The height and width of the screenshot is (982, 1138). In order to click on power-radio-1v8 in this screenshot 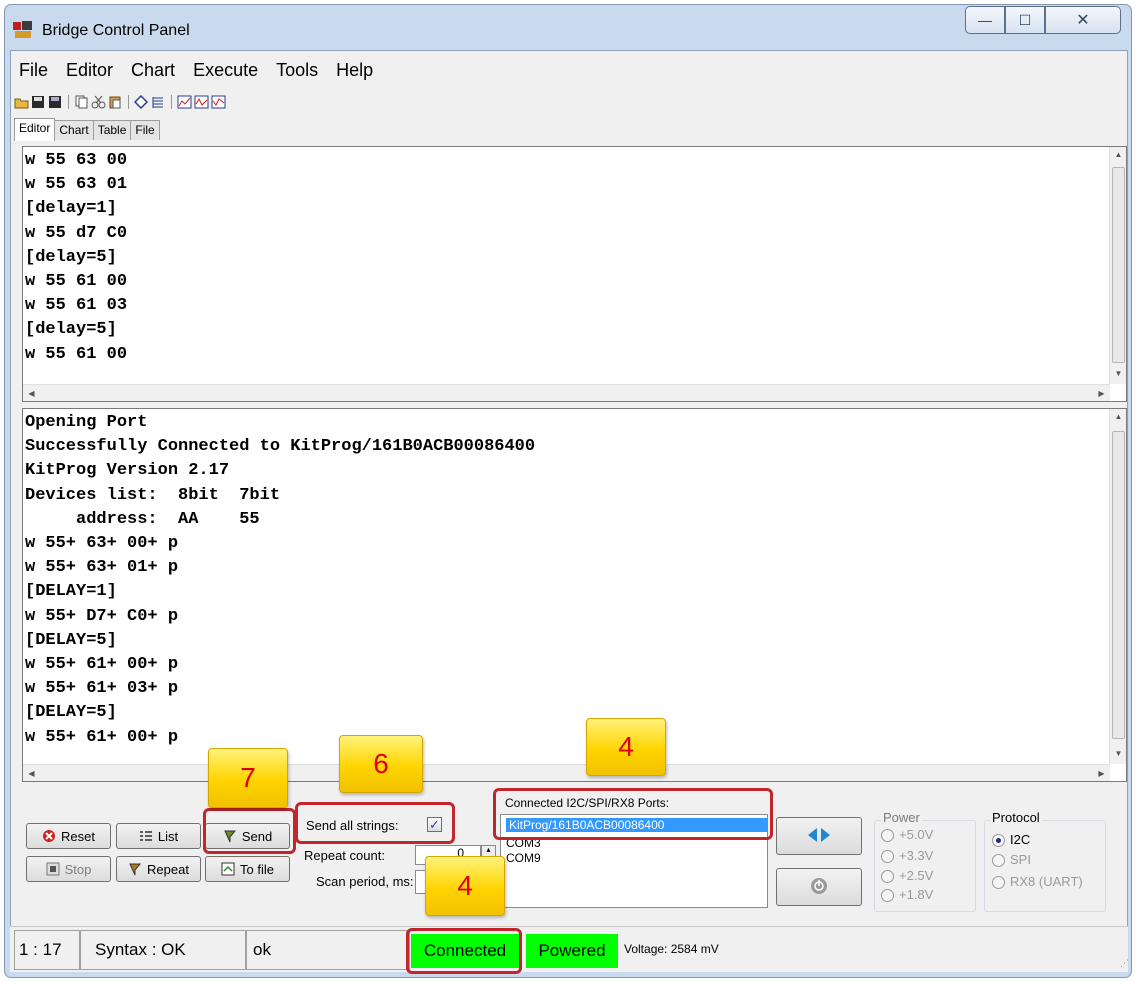, I will do `click(887, 895)`.